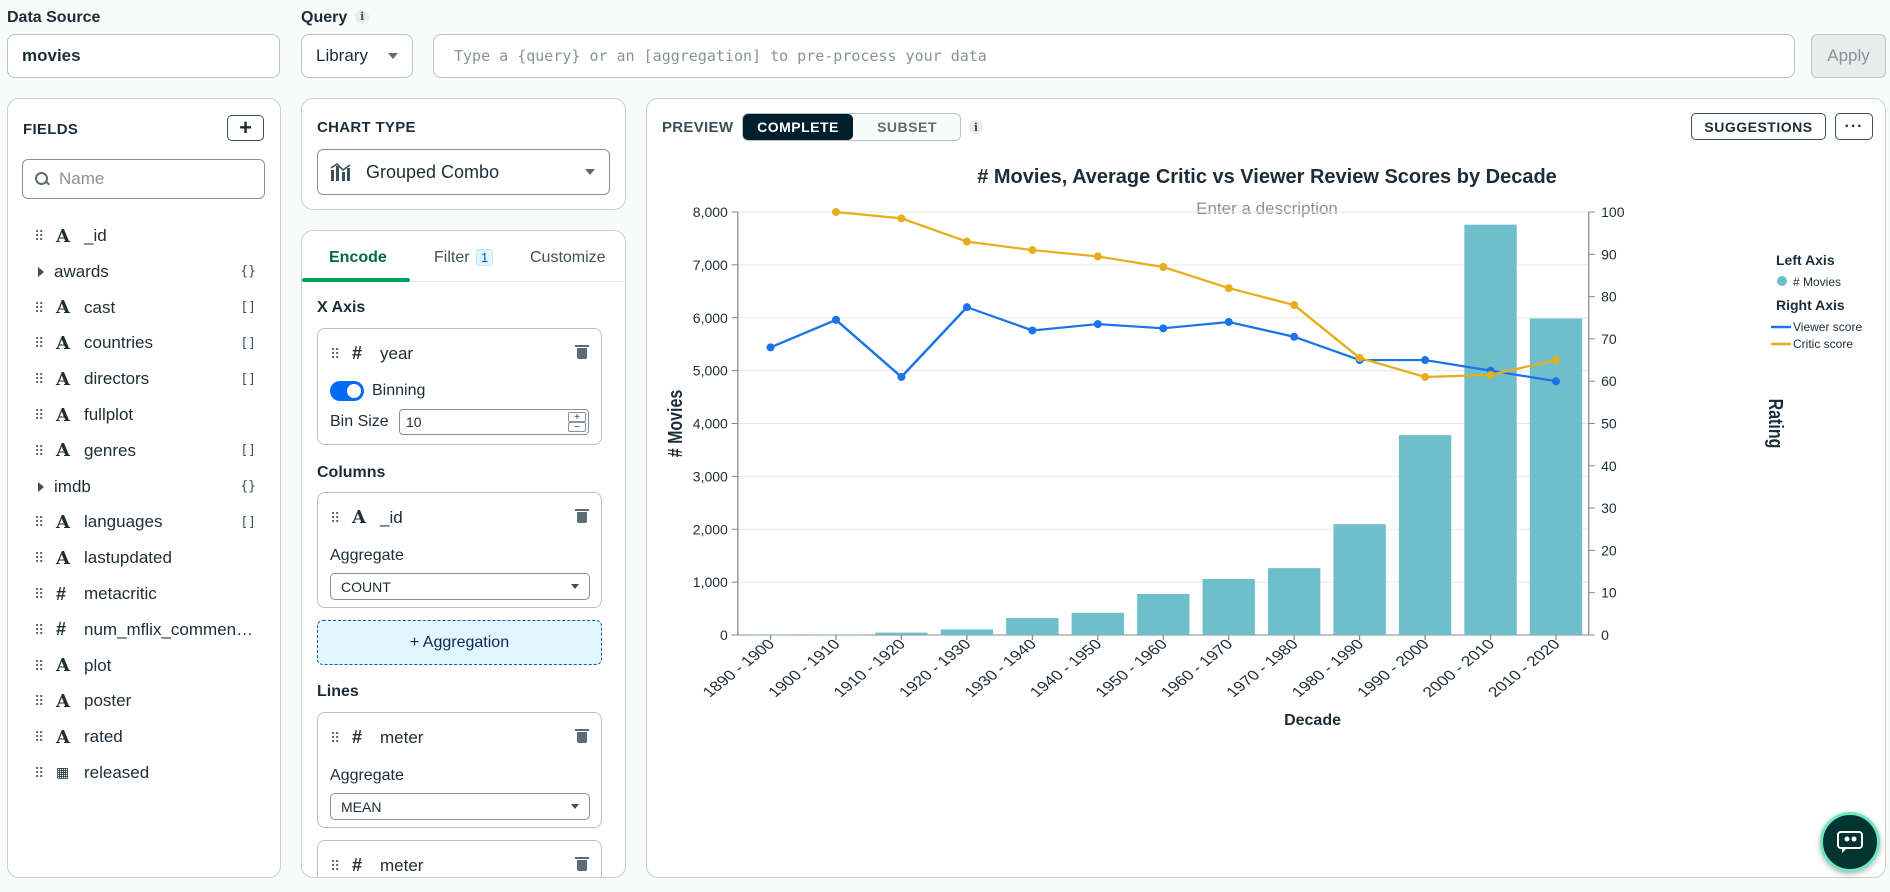 The image size is (1890, 892). I want to click on line1-aggregate-select: MEAN, so click(460, 806).